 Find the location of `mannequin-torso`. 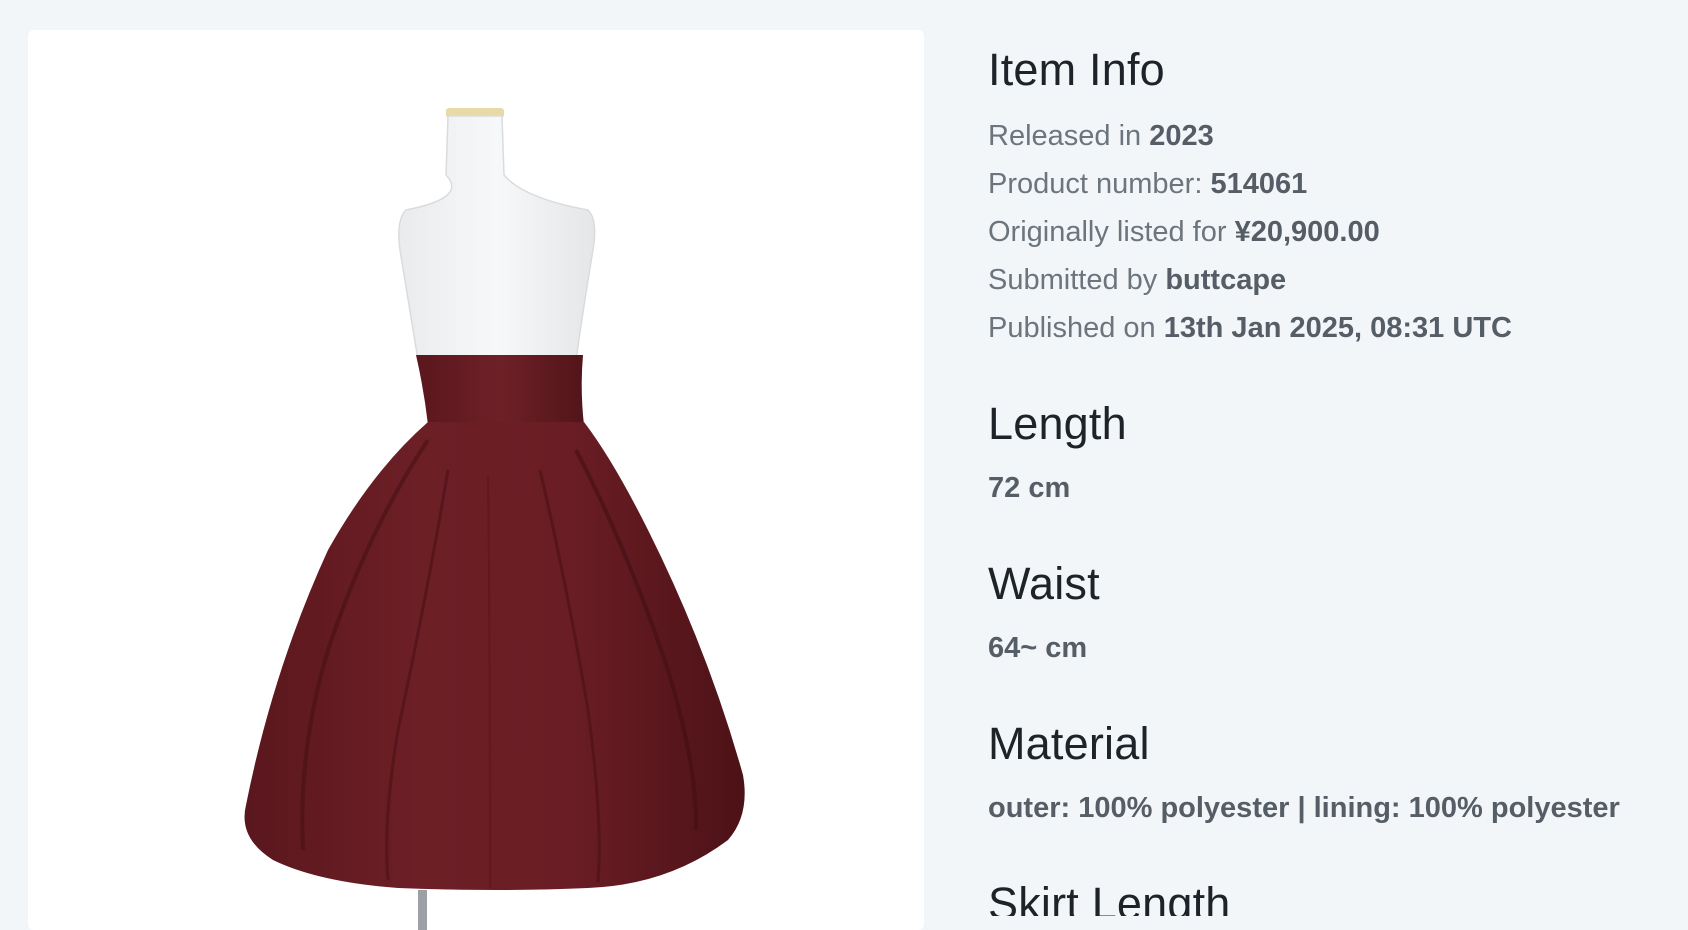

mannequin-torso is located at coordinates (497, 238).